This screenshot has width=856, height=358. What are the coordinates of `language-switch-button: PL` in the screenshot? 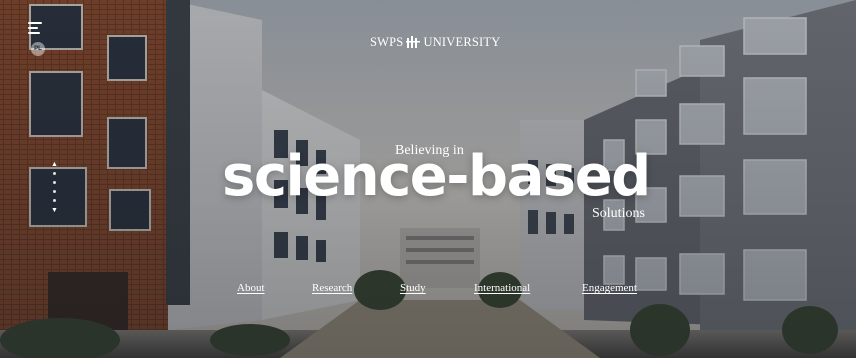 It's located at (38, 49).